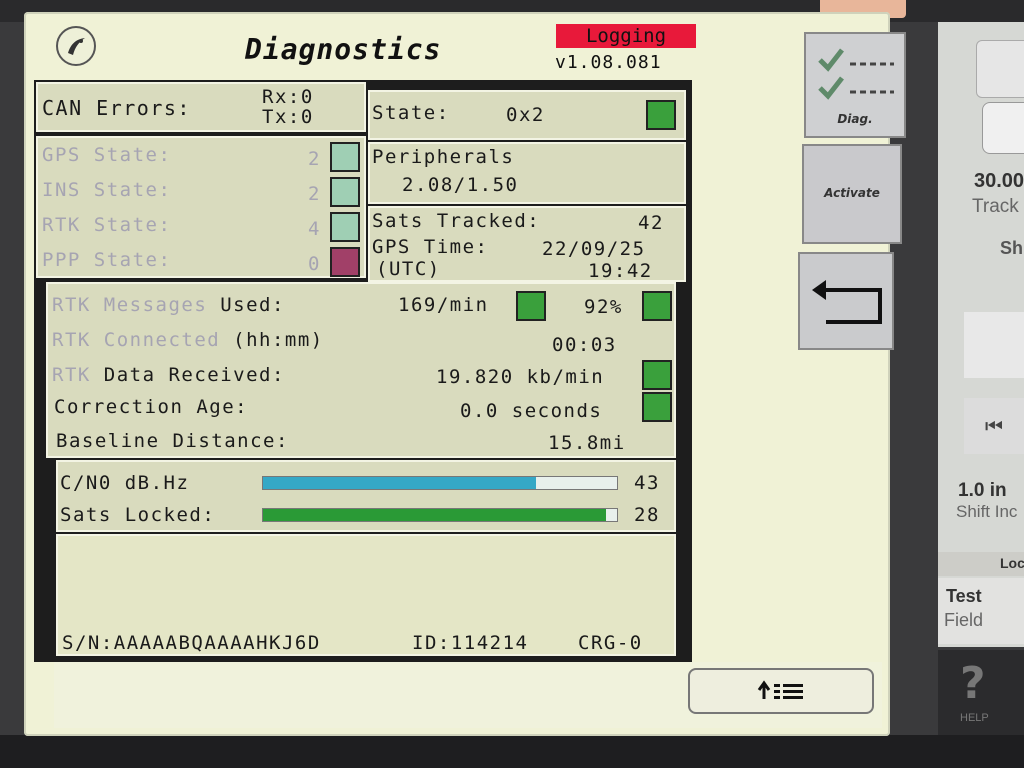  I want to click on empty-area: S/N:AAAAABQAAAAHKJ6D ID:114214 CRG-0, so click(366, 595).